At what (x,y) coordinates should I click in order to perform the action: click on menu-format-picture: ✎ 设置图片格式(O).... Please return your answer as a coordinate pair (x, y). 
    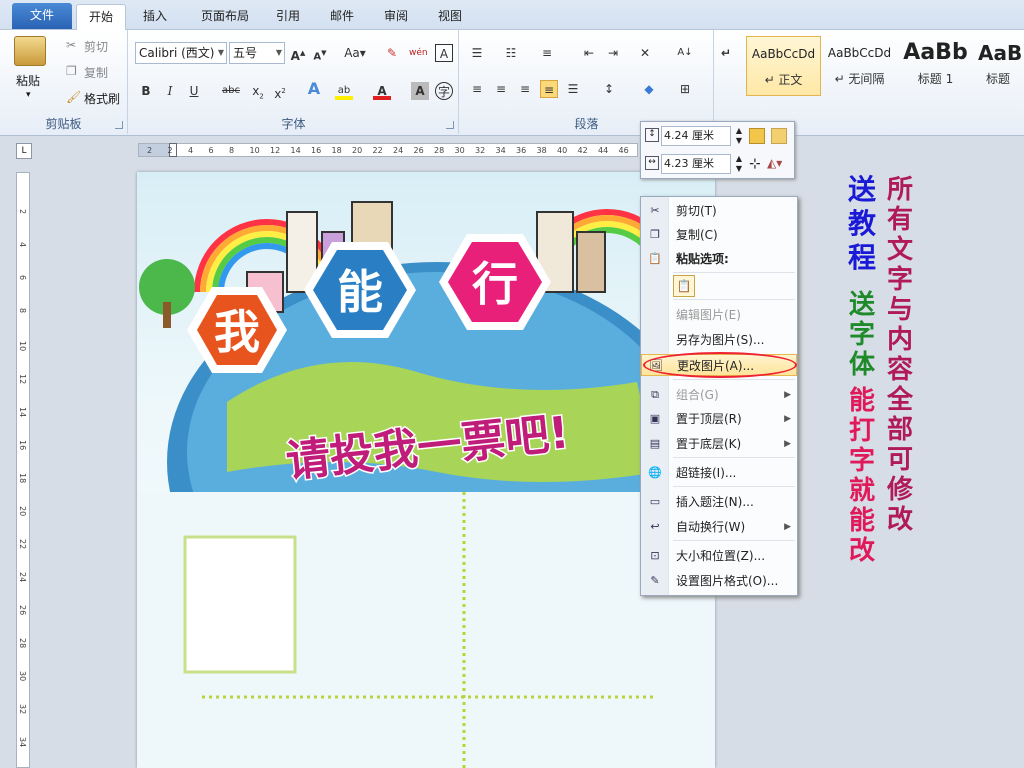
    Looking at the image, I should click on (719, 581).